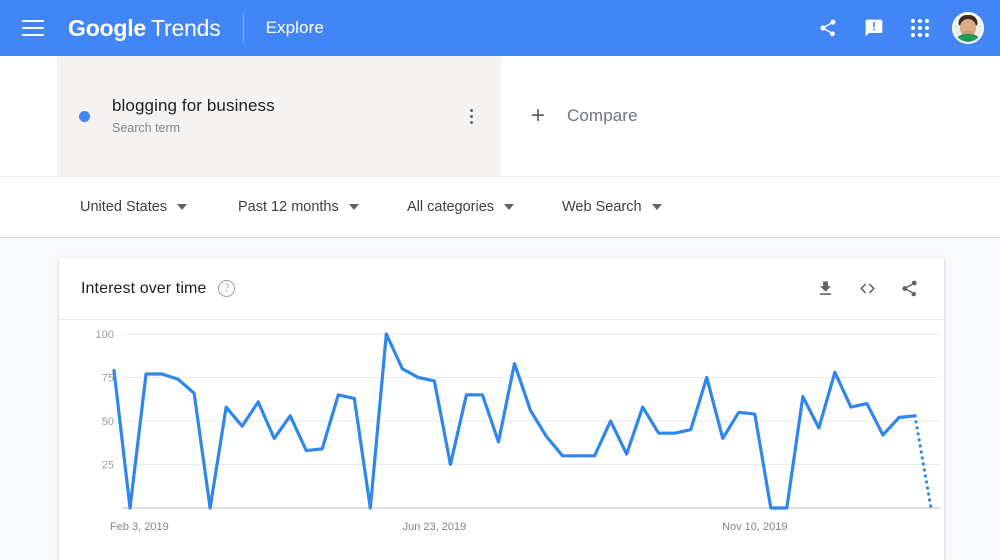 The height and width of the screenshot is (560, 1000). I want to click on trend-line-partial, so click(923, 462).